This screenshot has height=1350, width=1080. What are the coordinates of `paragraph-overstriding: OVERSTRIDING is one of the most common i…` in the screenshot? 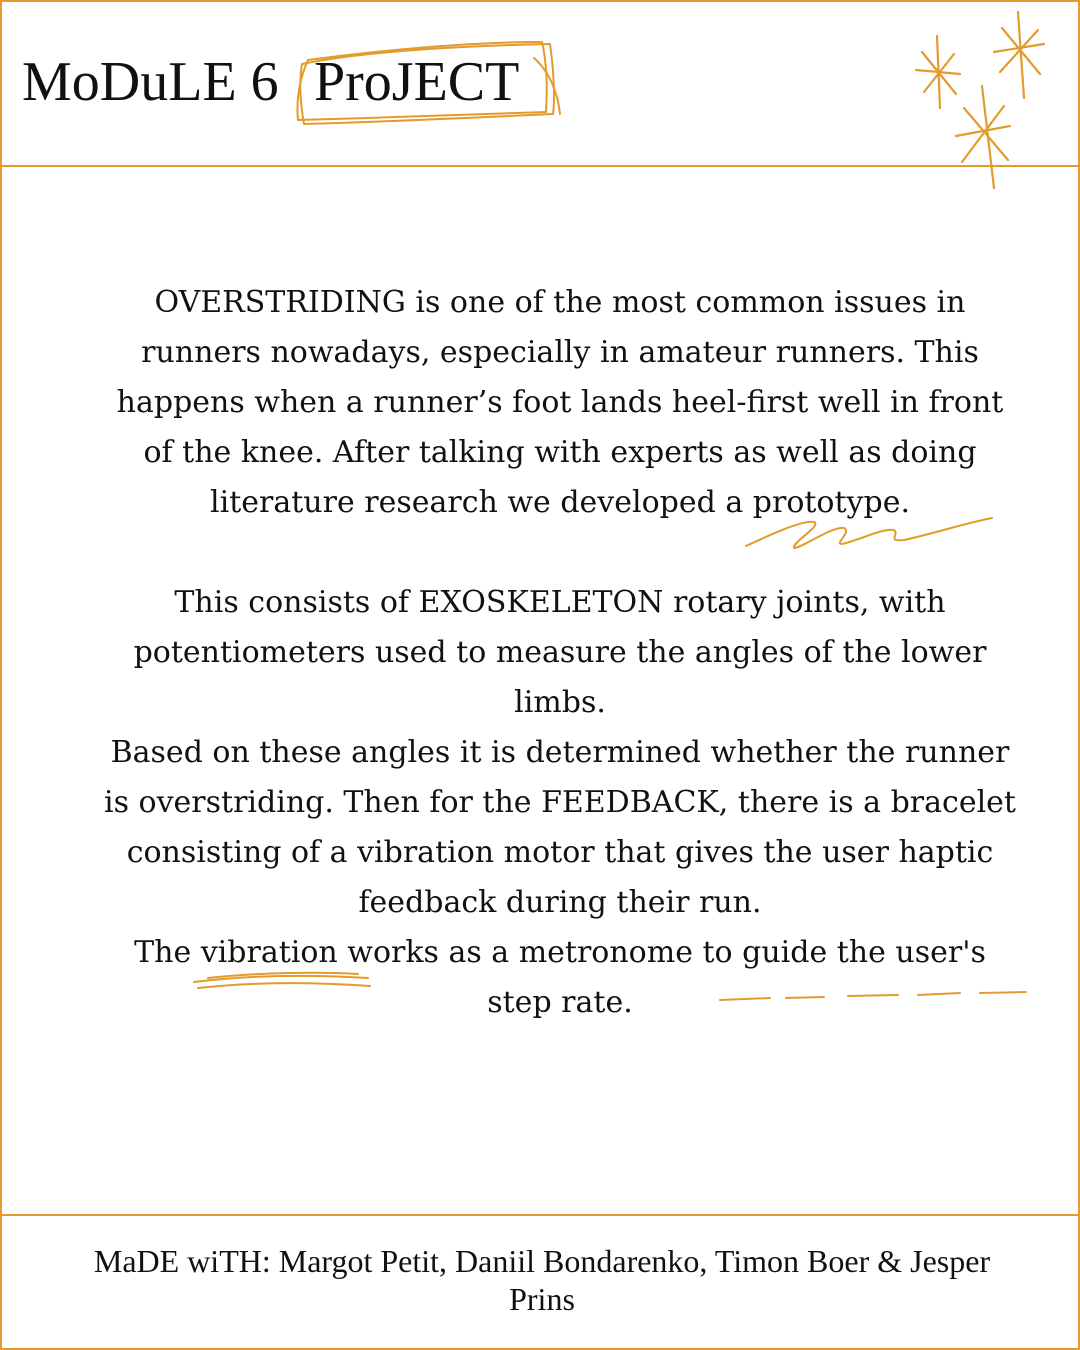 It's located at (560, 402).